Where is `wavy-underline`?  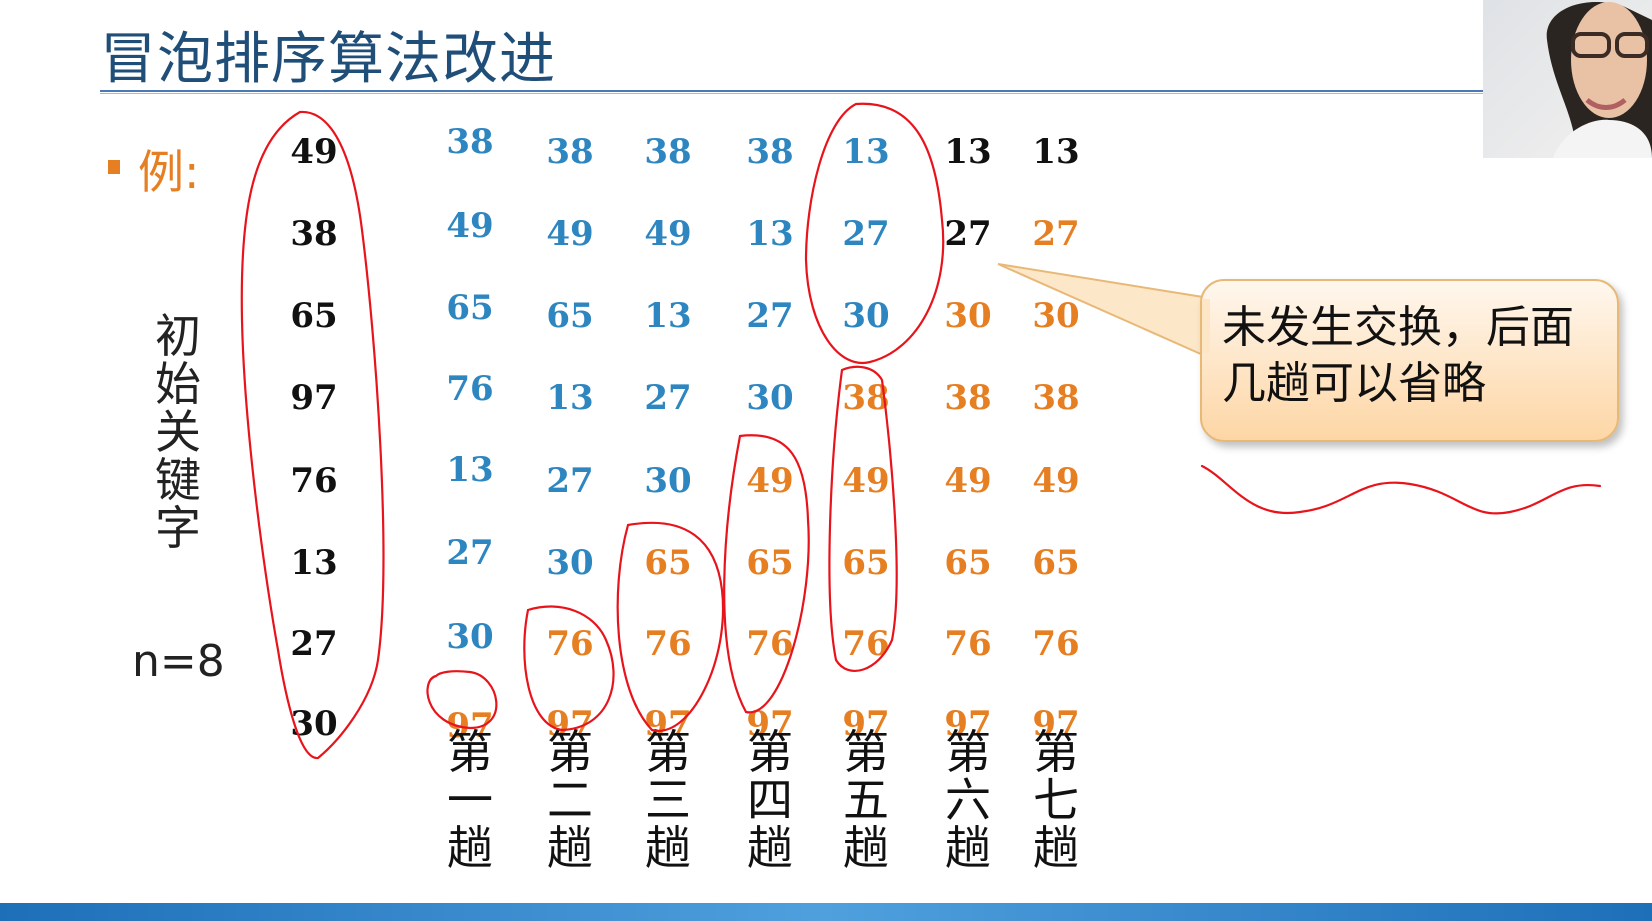 wavy-underline is located at coordinates (1401, 489).